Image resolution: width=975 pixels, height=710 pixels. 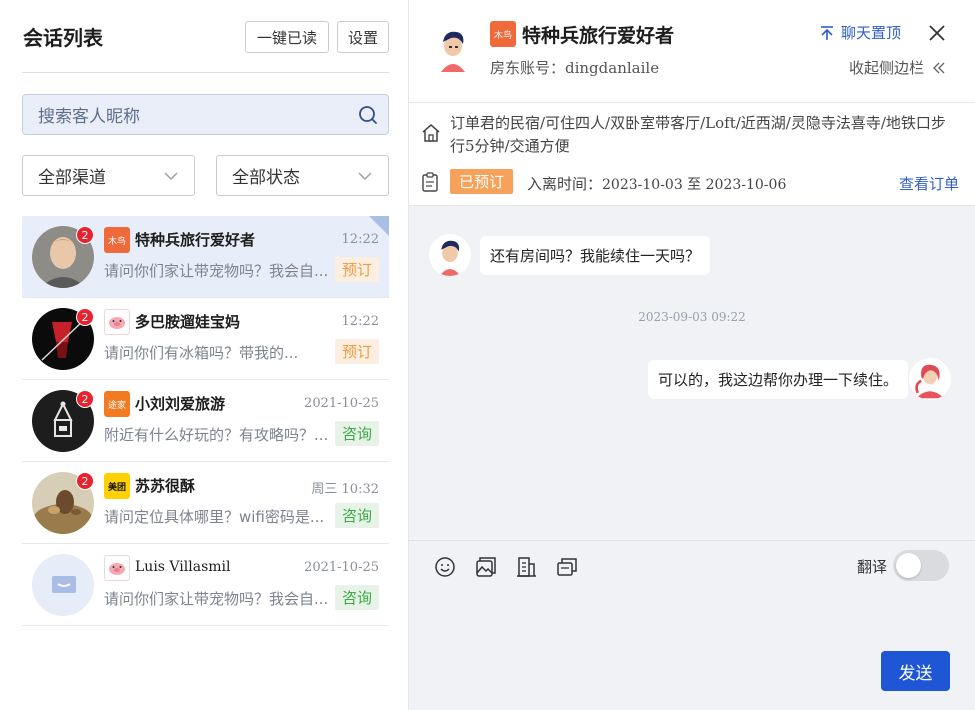 What do you see at coordinates (486, 567) in the screenshot?
I see `image-icon` at bounding box center [486, 567].